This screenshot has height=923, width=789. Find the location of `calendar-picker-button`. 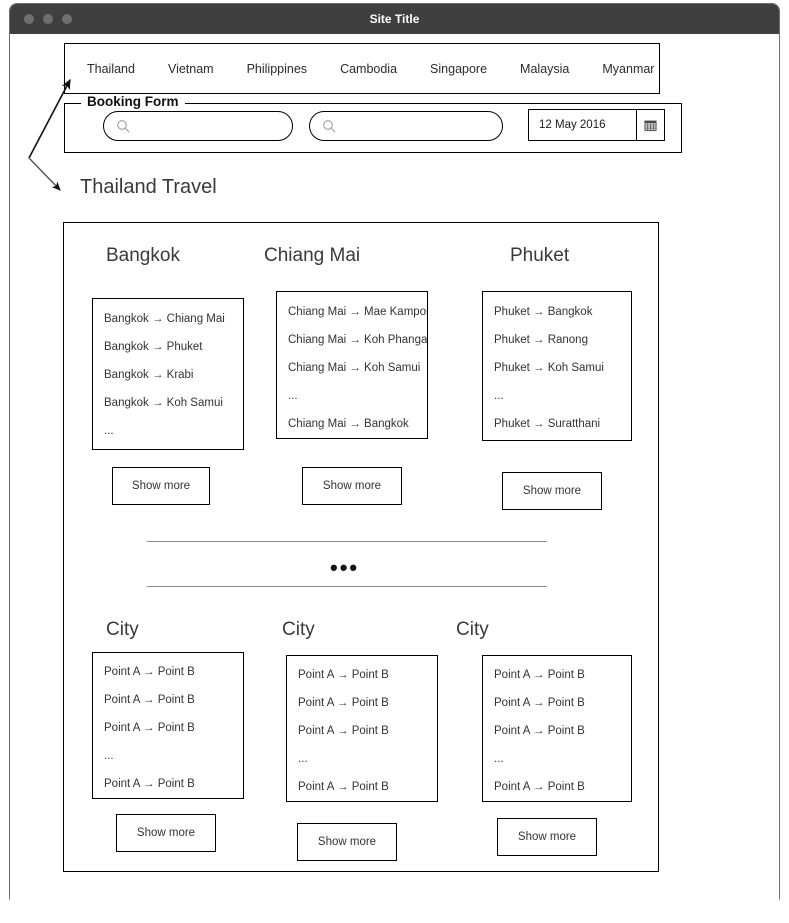

calendar-picker-button is located at coordinates (650, 125).